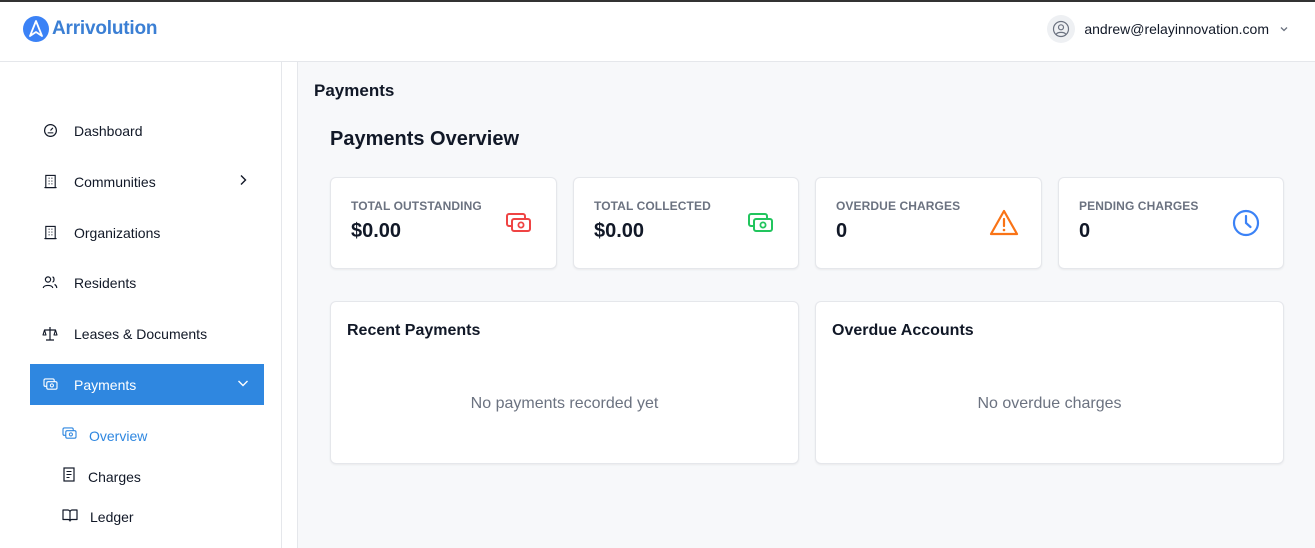  What do you see at coordinates (1049, 382) in the screenshot?
I see `overdue-accounts-panel: Overdue Accounts No overdue charges` at bounding box center [1049, 382].